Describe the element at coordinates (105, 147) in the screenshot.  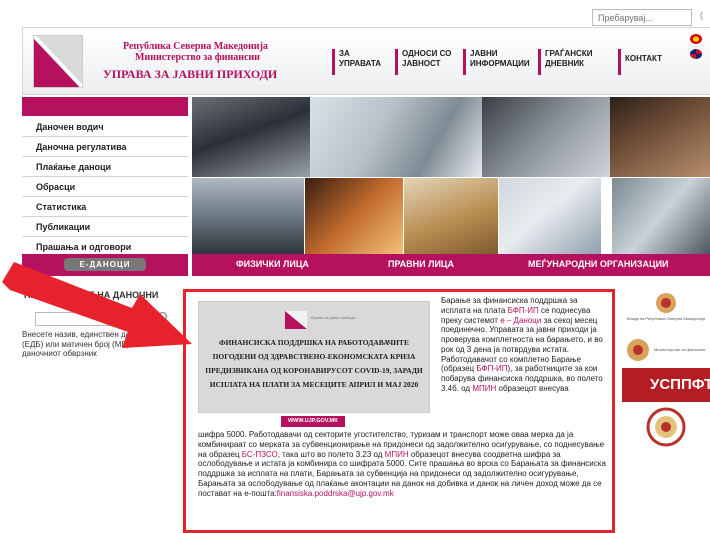
I see `sidebar-item-tax-regulation: Даночна регулатива` at that location.